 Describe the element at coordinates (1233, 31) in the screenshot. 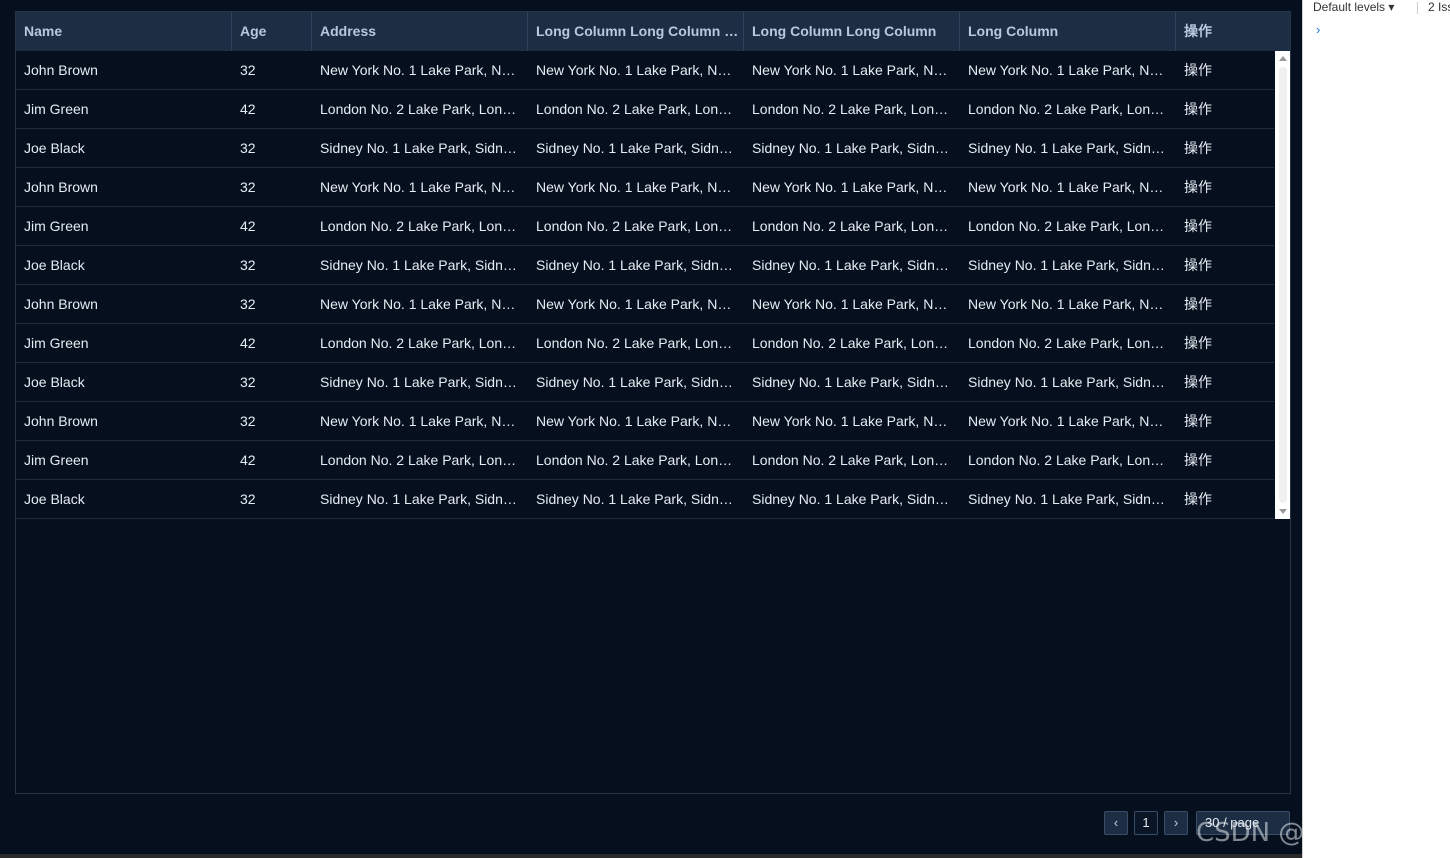

I see `column-header: 操作` at that location.